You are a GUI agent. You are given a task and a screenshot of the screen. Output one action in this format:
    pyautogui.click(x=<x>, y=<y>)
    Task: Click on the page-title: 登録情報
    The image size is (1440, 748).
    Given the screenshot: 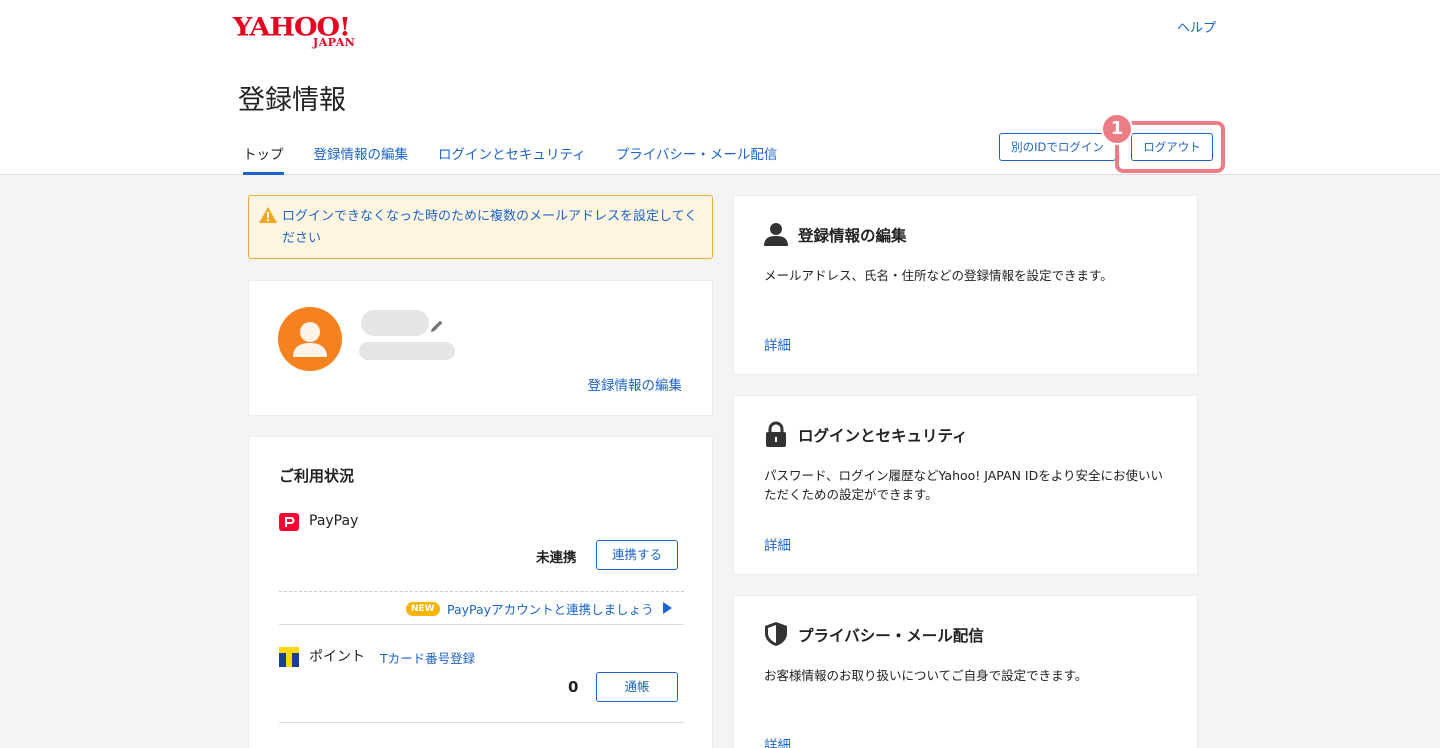 What is the action you would take?
    pyautogui.click(x=292, y=100)
    